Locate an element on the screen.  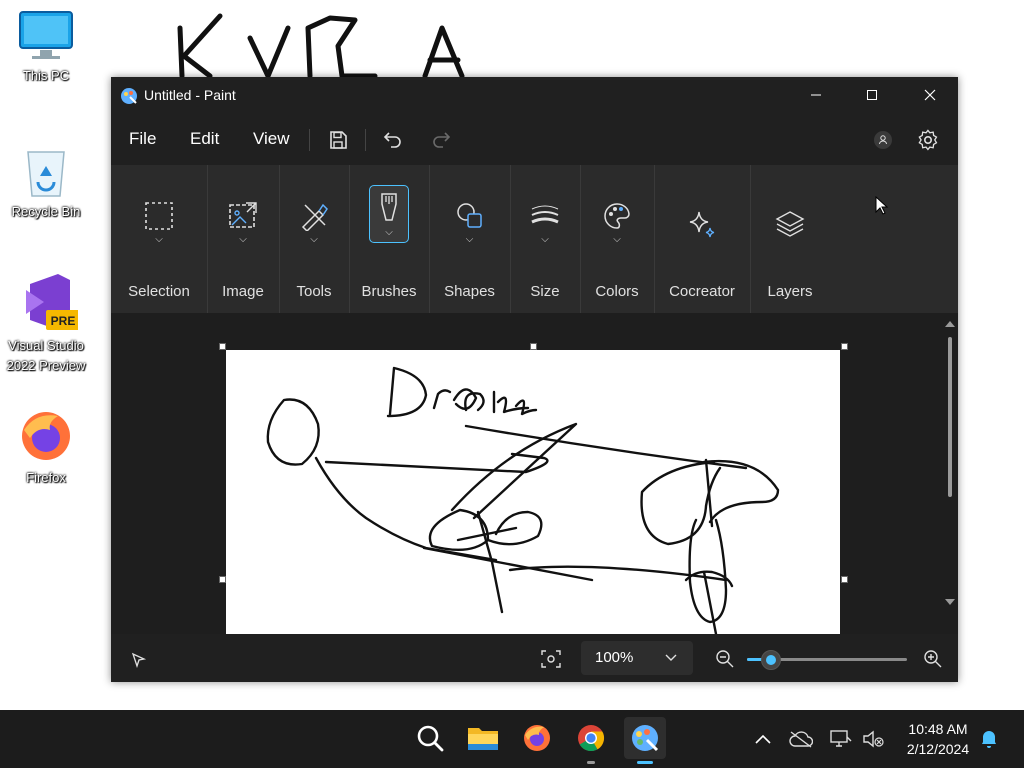
redo-icon is located at coordinates (442, 140).